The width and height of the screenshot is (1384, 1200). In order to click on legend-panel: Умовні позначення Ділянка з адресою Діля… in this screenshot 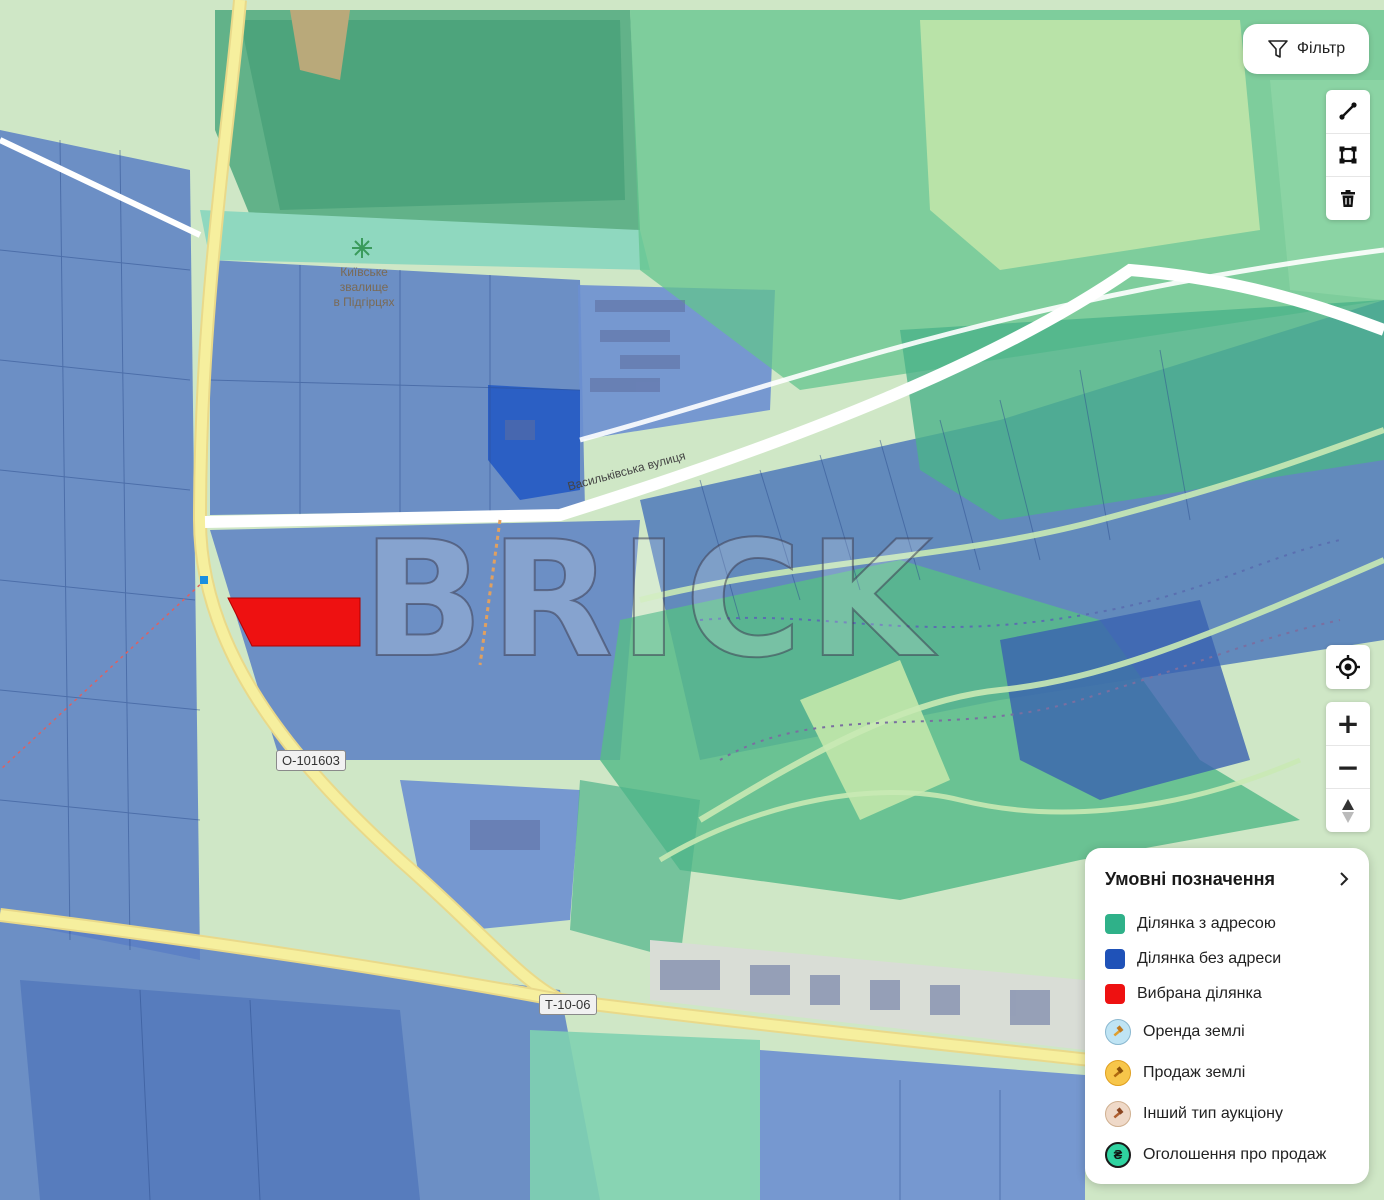, I will do `click(1227, 1016)`.